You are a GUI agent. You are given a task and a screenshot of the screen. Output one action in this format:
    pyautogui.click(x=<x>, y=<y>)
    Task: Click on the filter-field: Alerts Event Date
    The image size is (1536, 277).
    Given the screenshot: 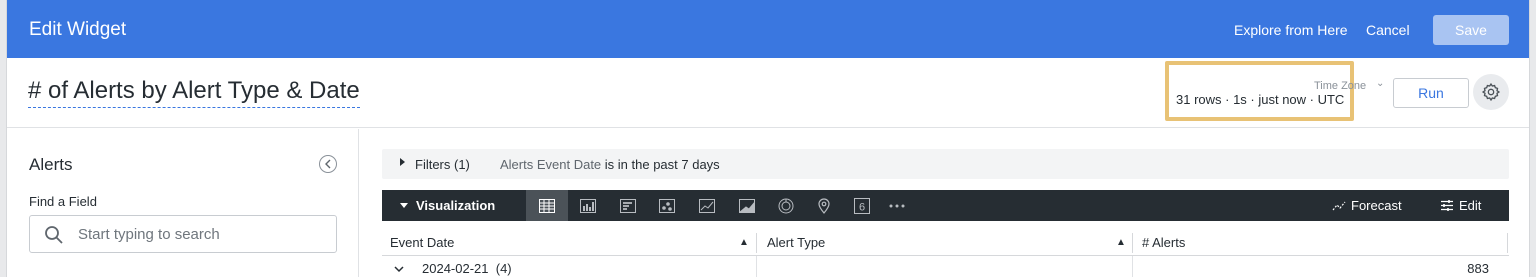 What is the action you would take?
    pyautogui.click(x=551, y=164)
    